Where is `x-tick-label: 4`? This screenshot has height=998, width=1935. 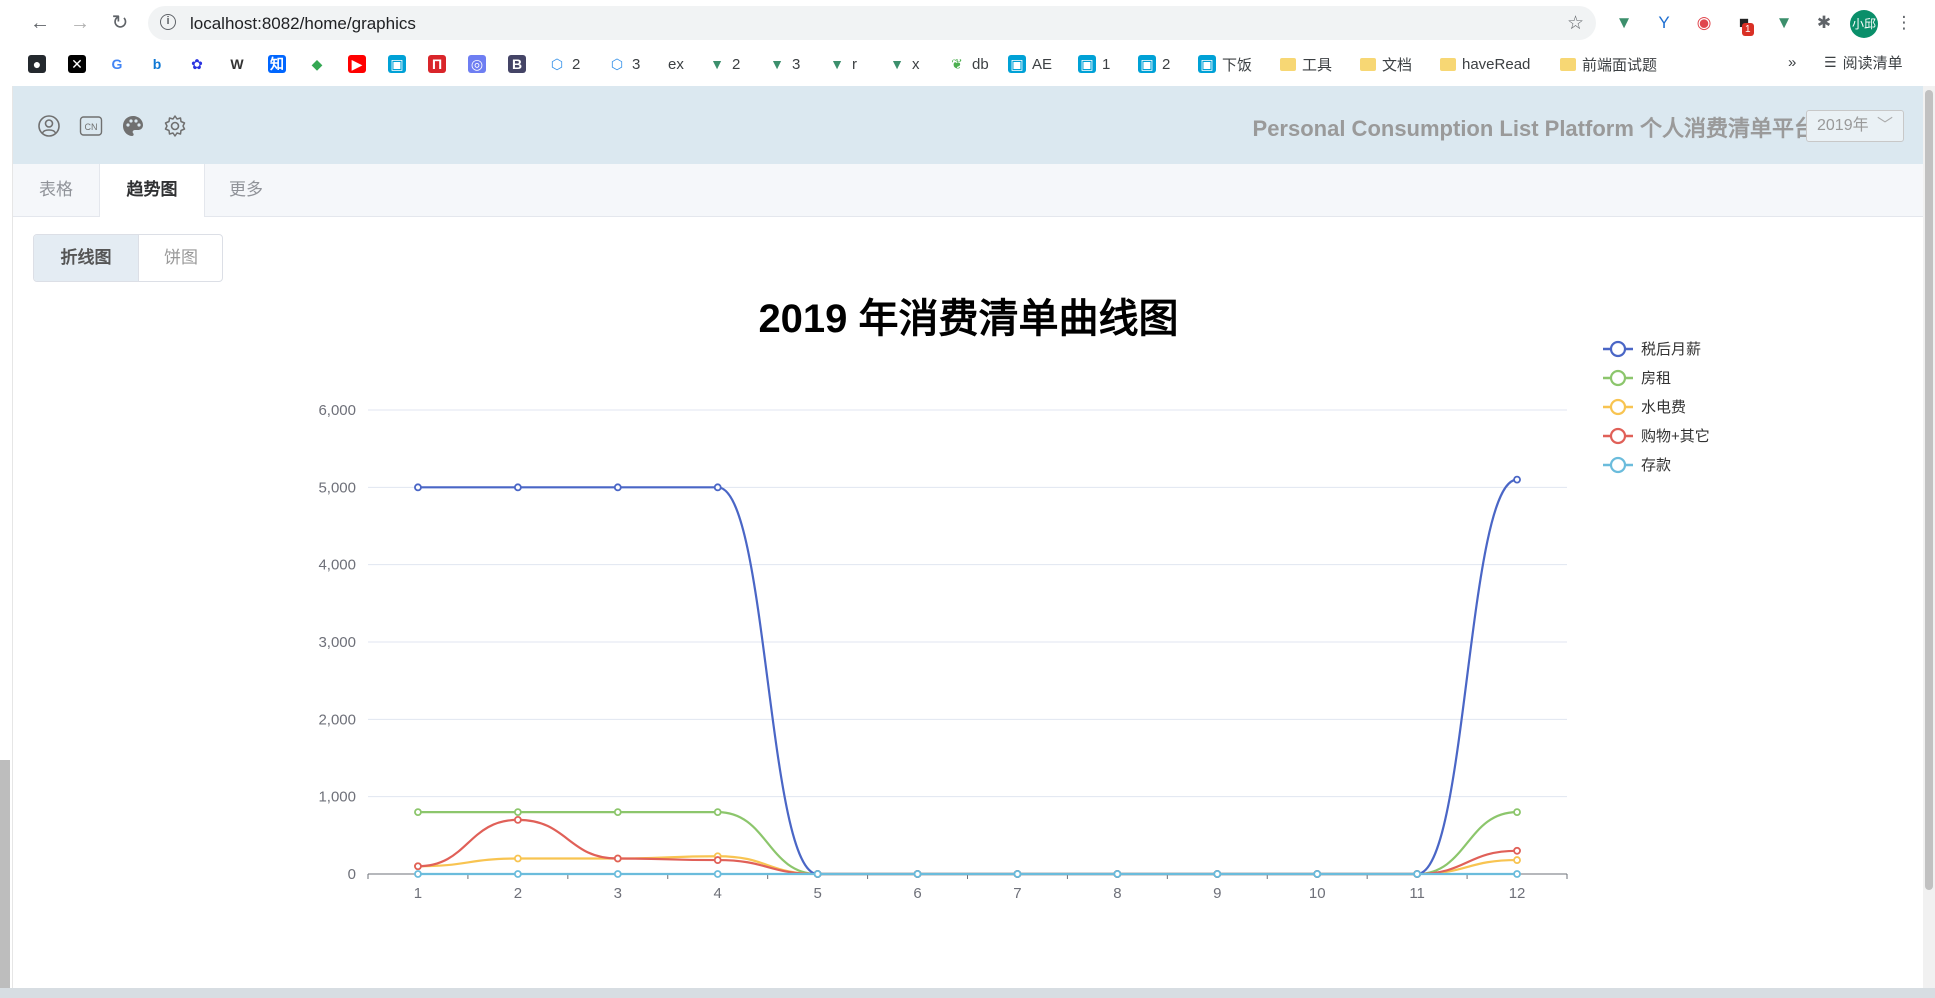
x-tick-label: 4 is located at coordinates (718, 893).